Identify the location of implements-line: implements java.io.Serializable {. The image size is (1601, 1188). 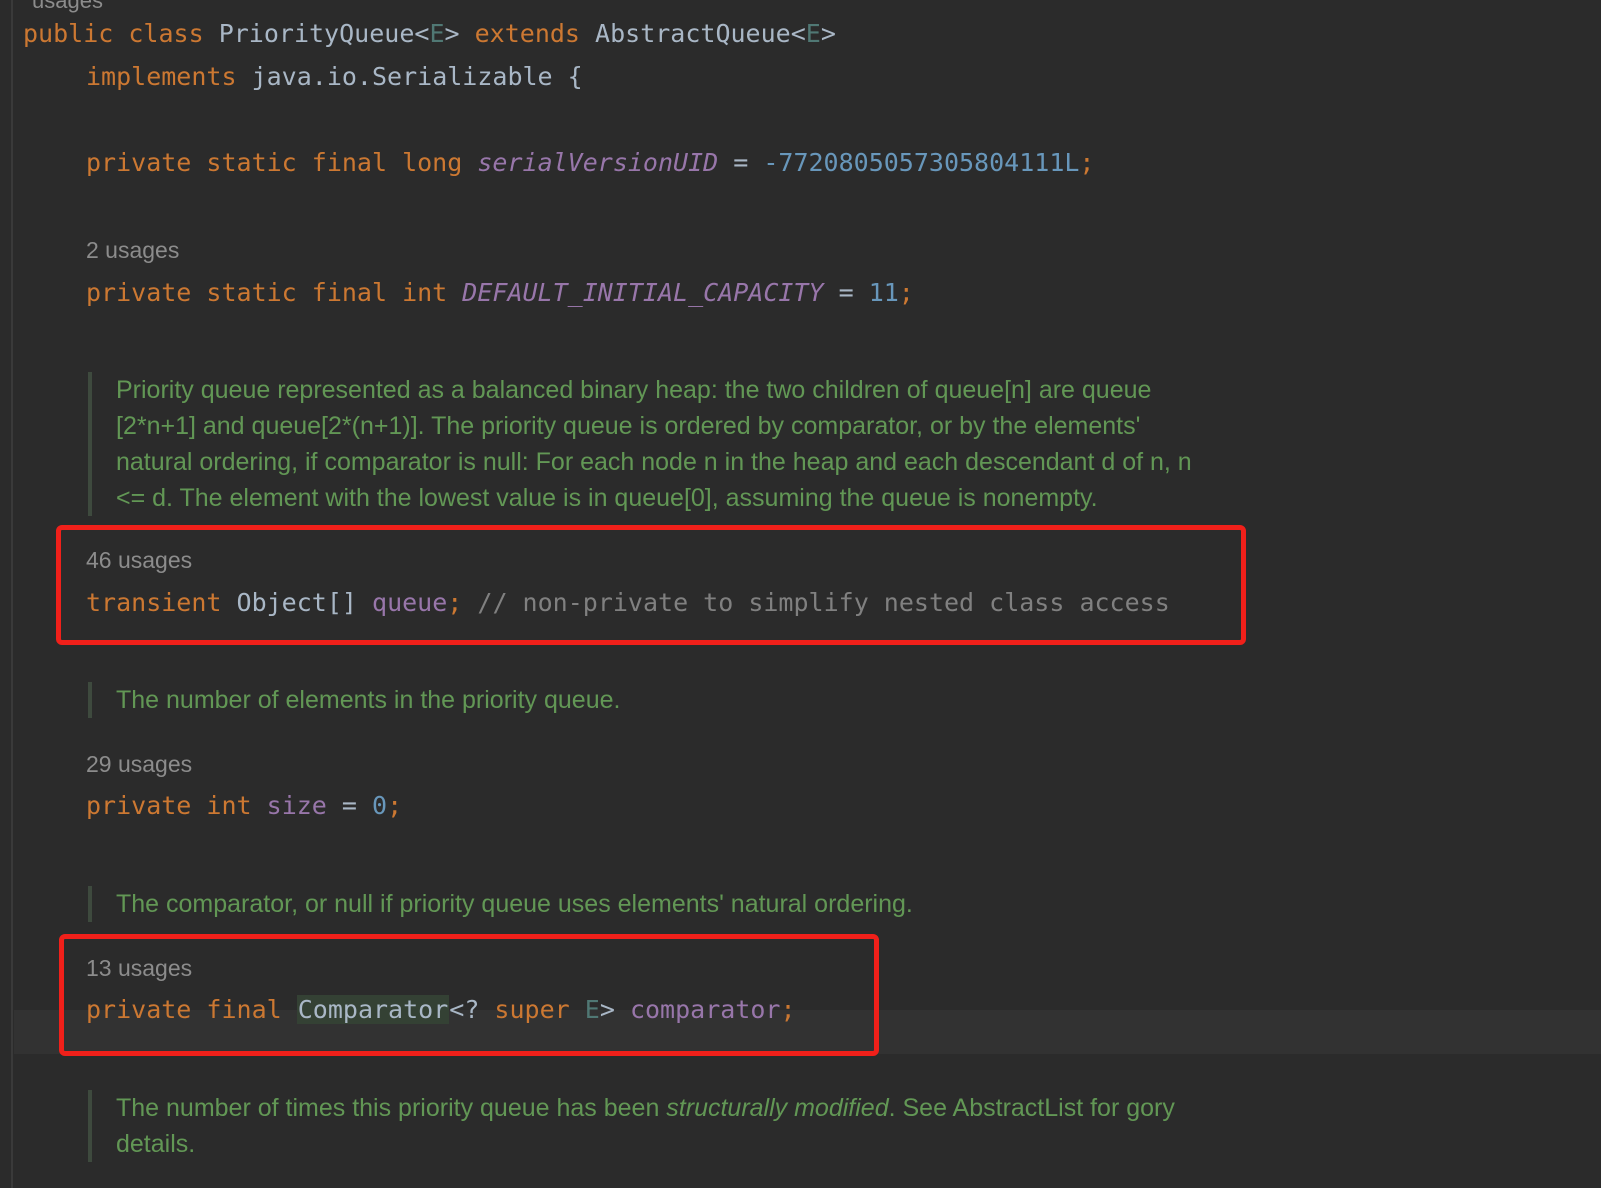
(334, 77).